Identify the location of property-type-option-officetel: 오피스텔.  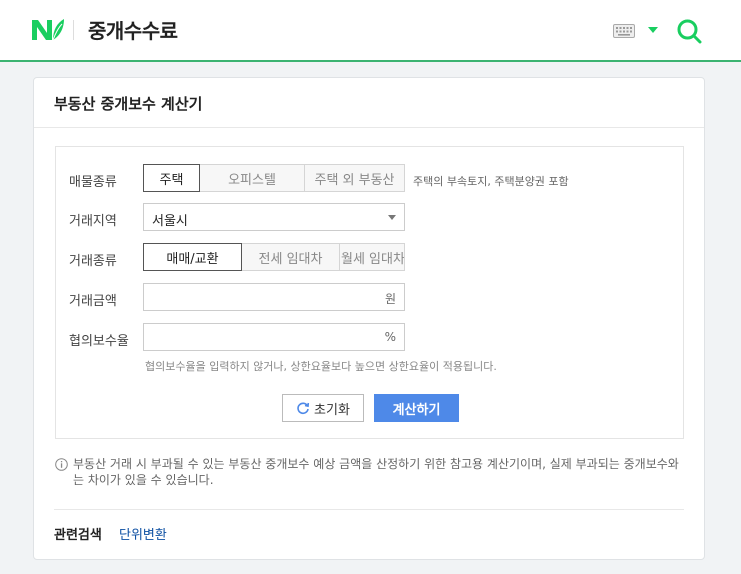
(252, 178).